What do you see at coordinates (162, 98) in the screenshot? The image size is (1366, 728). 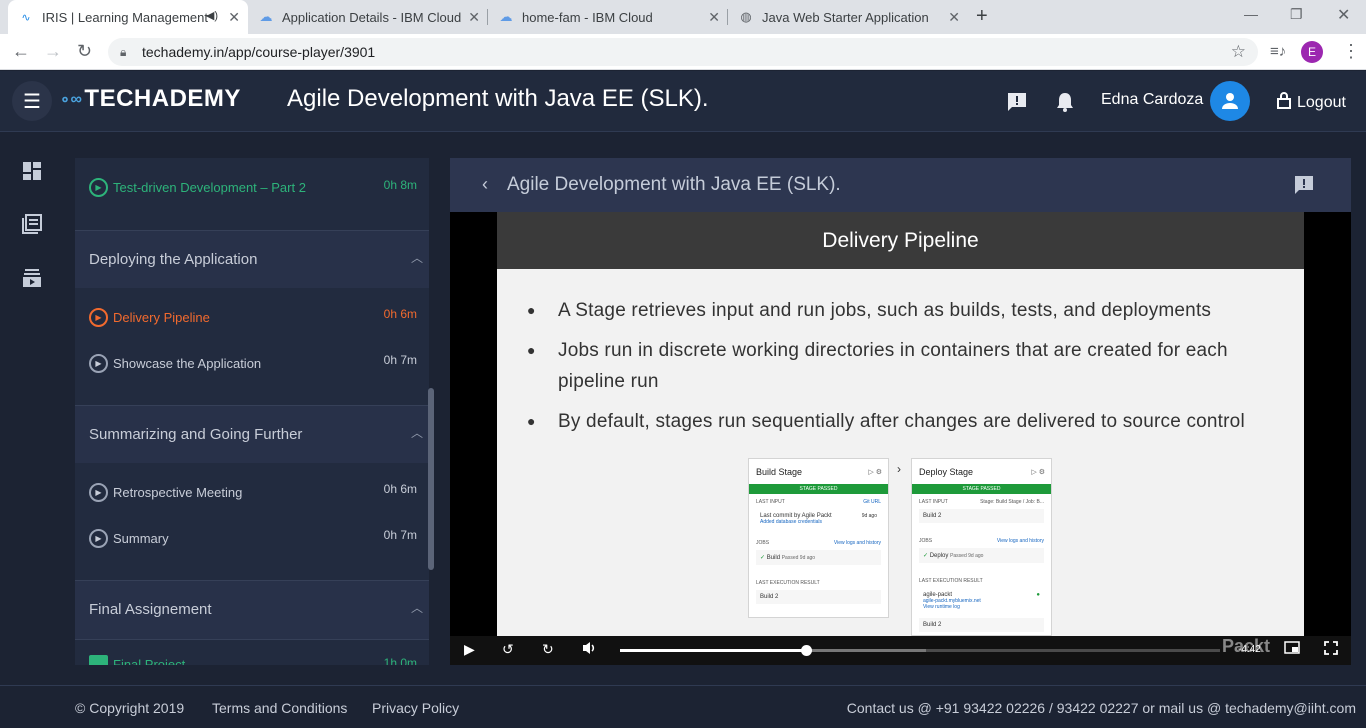 I see `brand-name: TECHADEMY` at bounding box center [162, 98].